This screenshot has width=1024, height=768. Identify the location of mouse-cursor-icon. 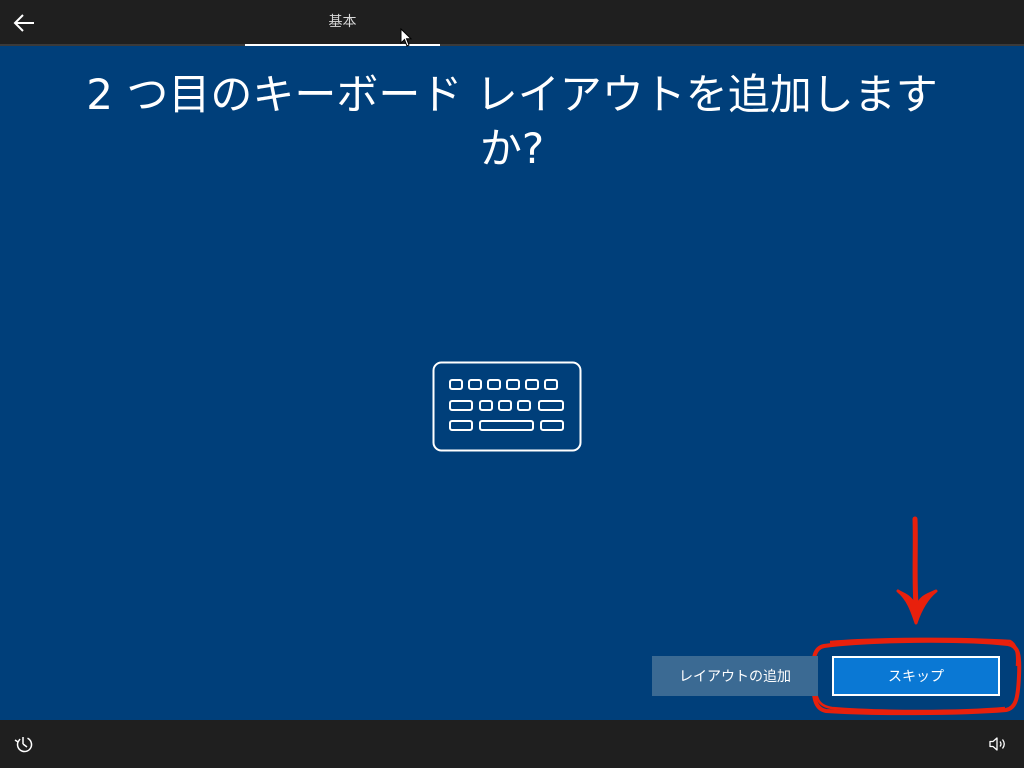
(406, 37).